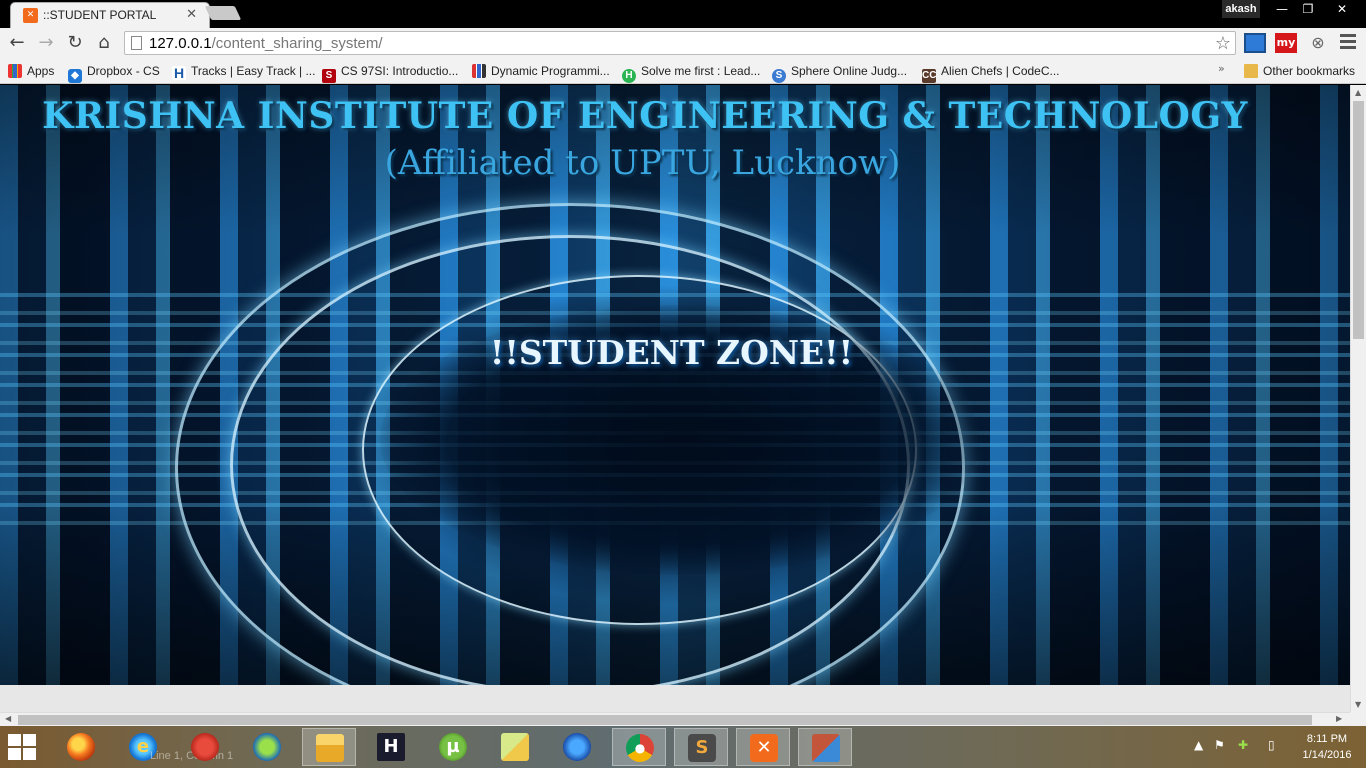  I want to click on action-center-flag-icon: ⚑, so click(1219, 745).